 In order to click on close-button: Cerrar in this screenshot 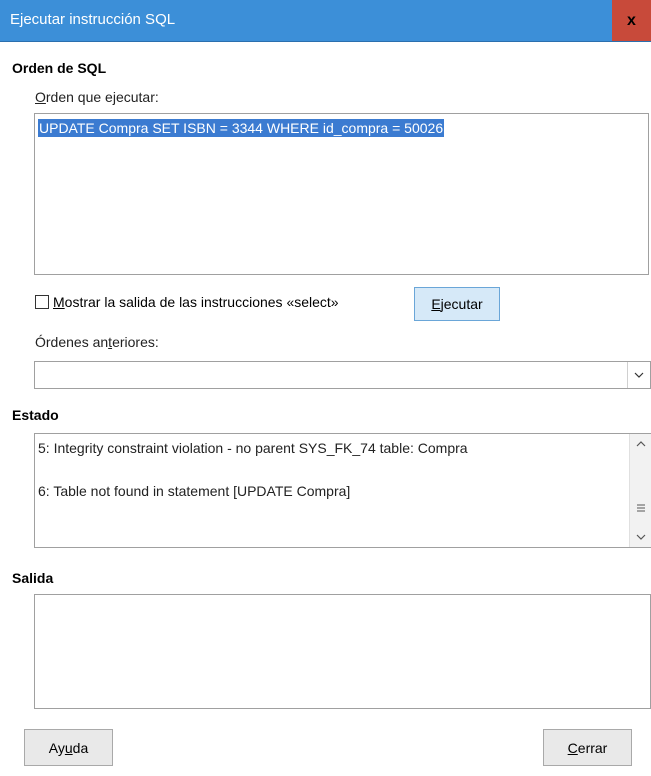, I will do `click(587, 747)`.